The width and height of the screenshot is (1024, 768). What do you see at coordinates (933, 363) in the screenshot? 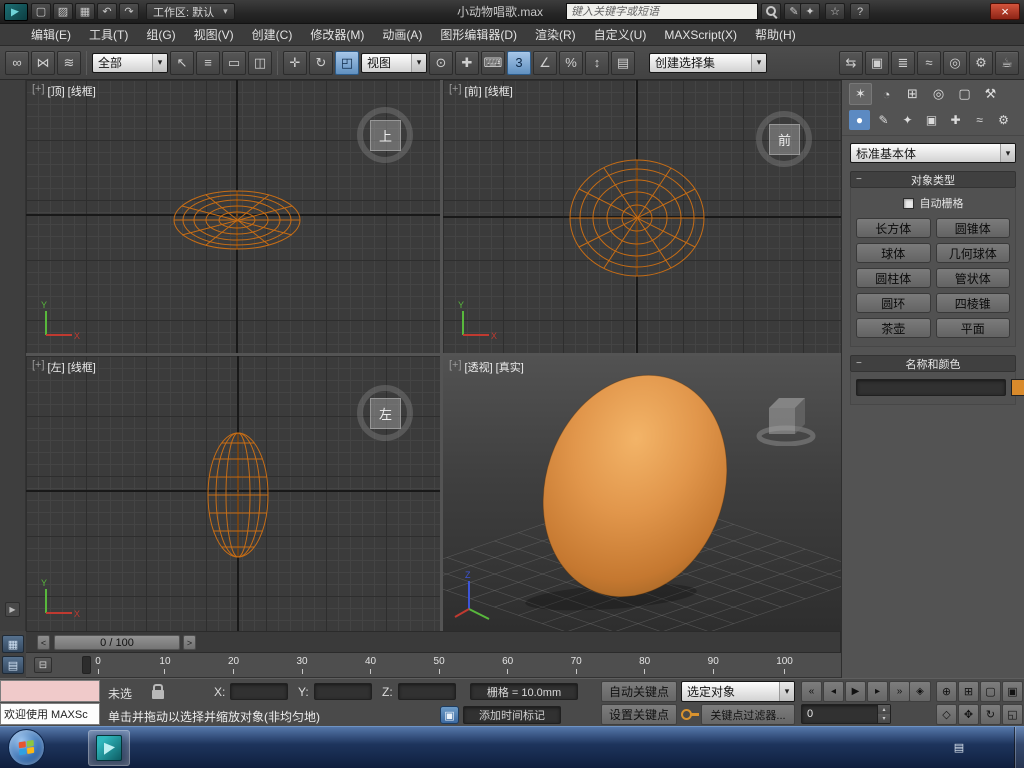
I see `name-color-rollout-header: − 名称和颜色` at bounding box center [933, 363].